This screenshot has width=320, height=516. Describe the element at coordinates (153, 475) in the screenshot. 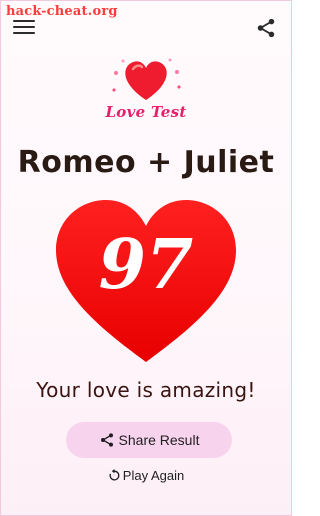

I see `play-again-label: Play Again` at that location.